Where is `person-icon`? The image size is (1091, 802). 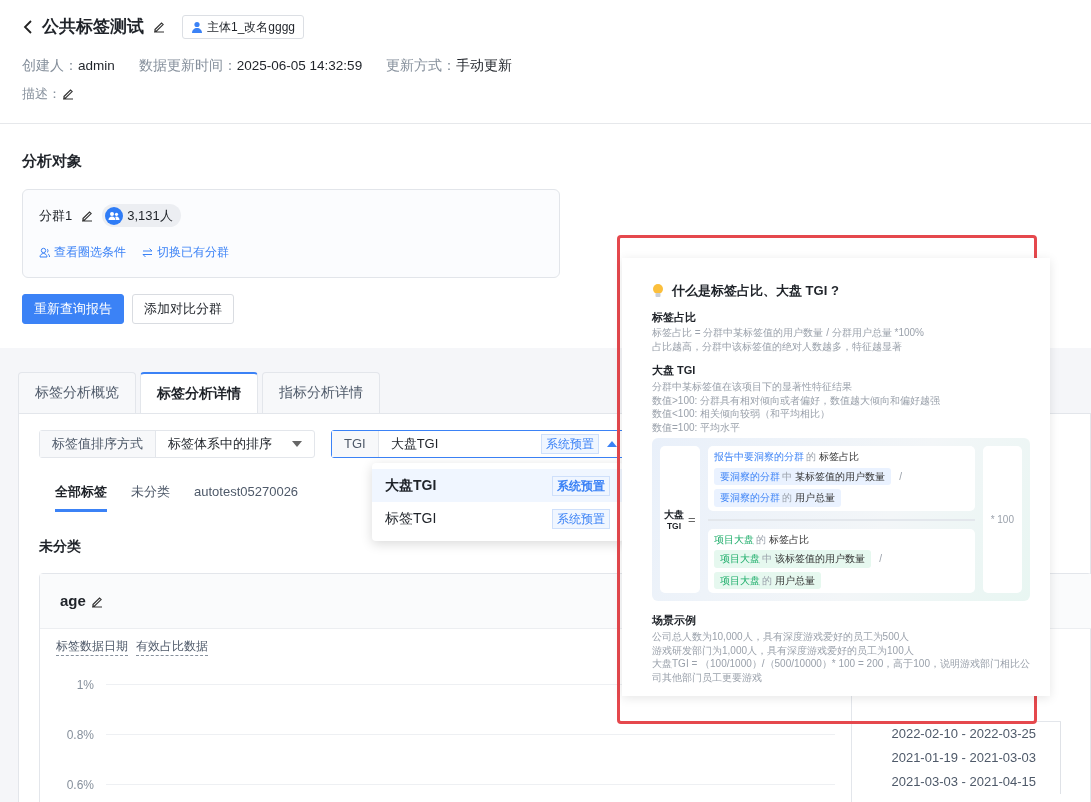
person-icon is located at coordinates (197, 26).